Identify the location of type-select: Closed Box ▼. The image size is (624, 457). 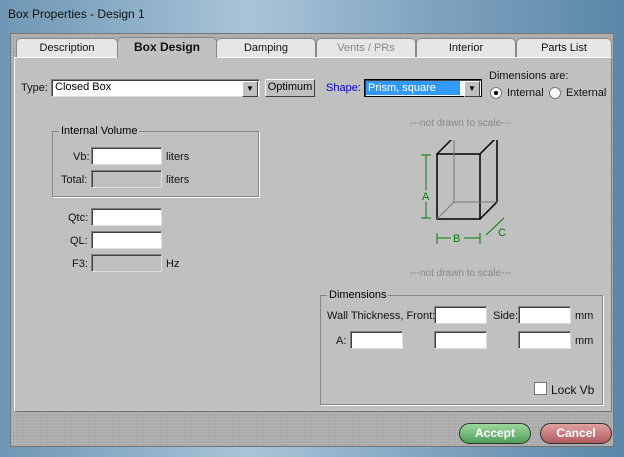
(155, 88).